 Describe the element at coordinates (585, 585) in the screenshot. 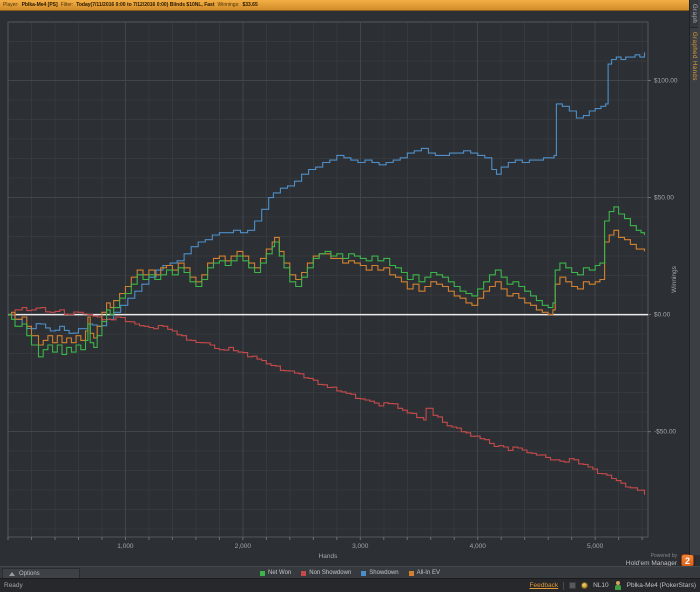

I see `coin-stack-icon` at that location.